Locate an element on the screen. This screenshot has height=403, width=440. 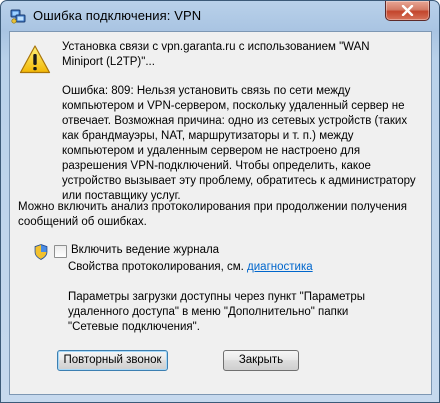
close-button: Закрыть is located at coordinates (261, 360).